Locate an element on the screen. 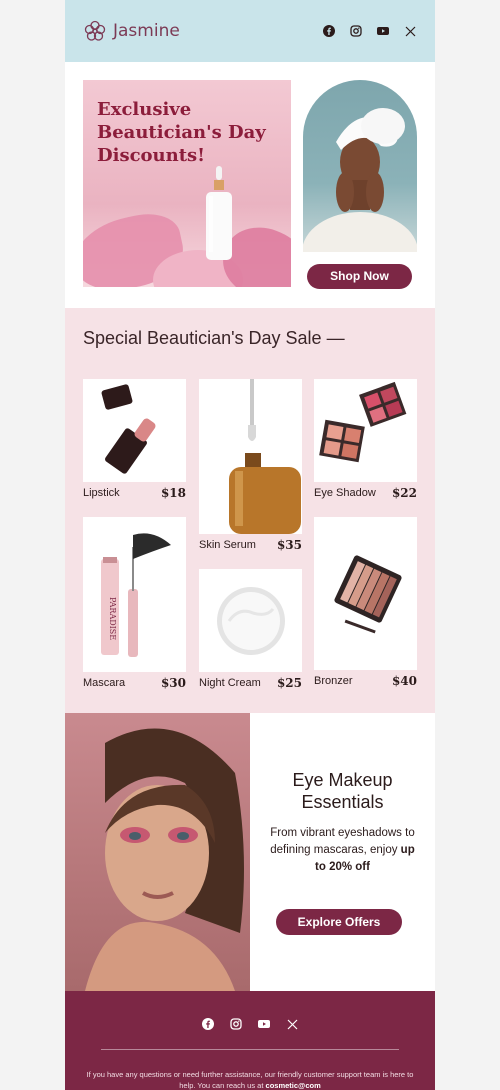  svg-text: PARADISE is located at coordinates (112, 618).